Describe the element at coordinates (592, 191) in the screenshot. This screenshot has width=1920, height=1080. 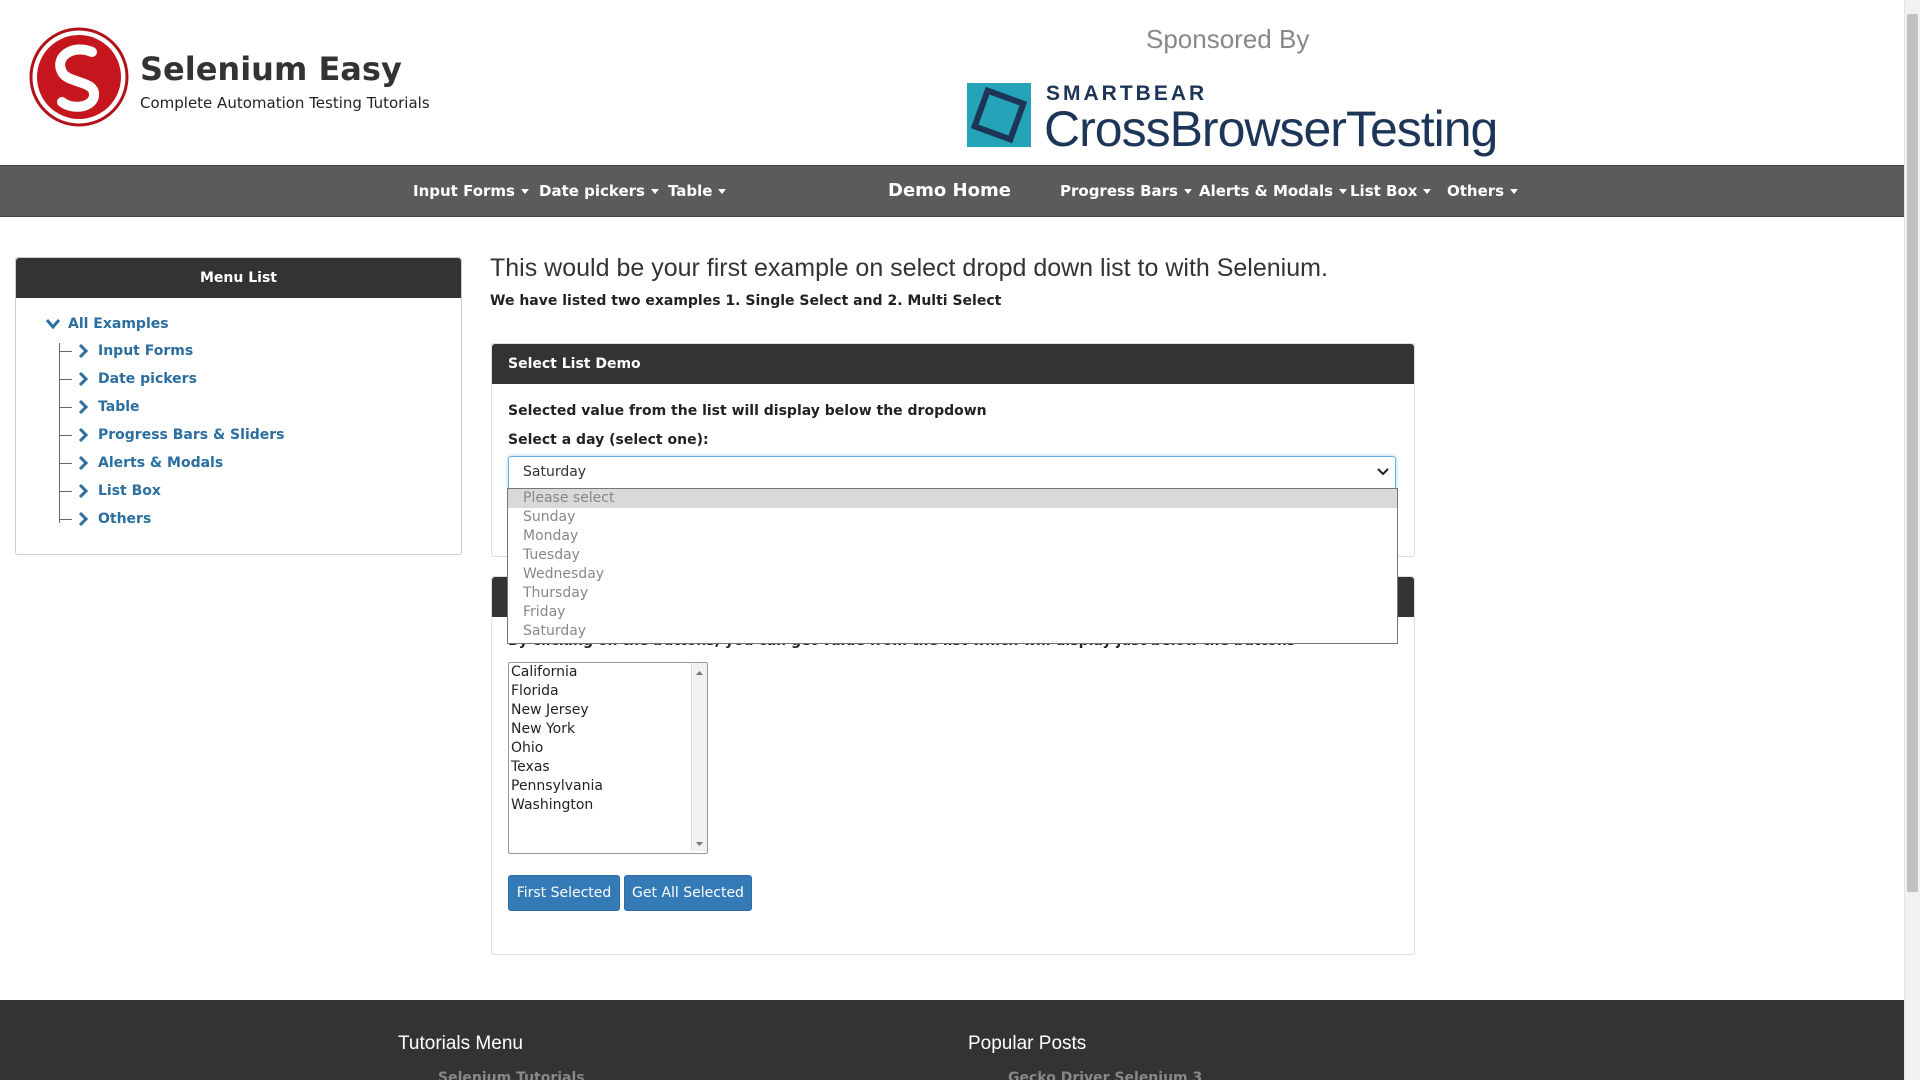
I see `nav-date-pickers-label: Date pickers` at that location.